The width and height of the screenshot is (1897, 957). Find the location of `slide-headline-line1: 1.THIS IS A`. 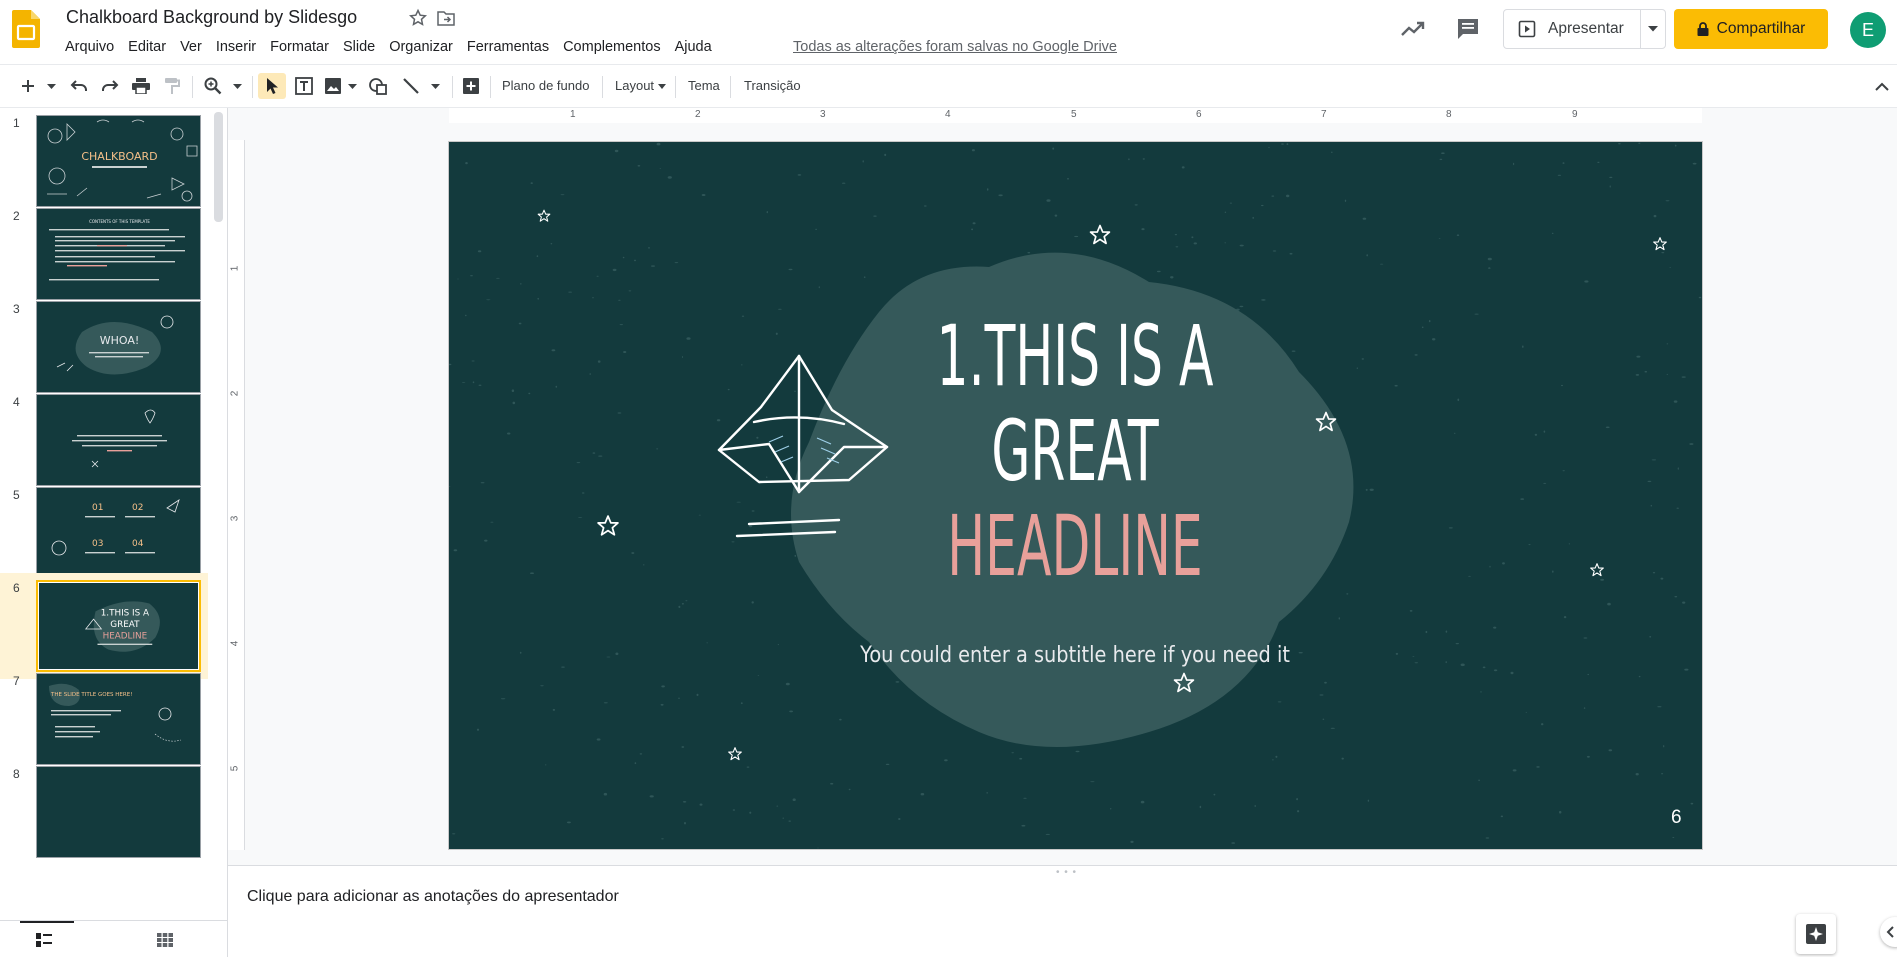

slide-headline-line1: 1.THIS IS A is located at coordinates (1075, 357).